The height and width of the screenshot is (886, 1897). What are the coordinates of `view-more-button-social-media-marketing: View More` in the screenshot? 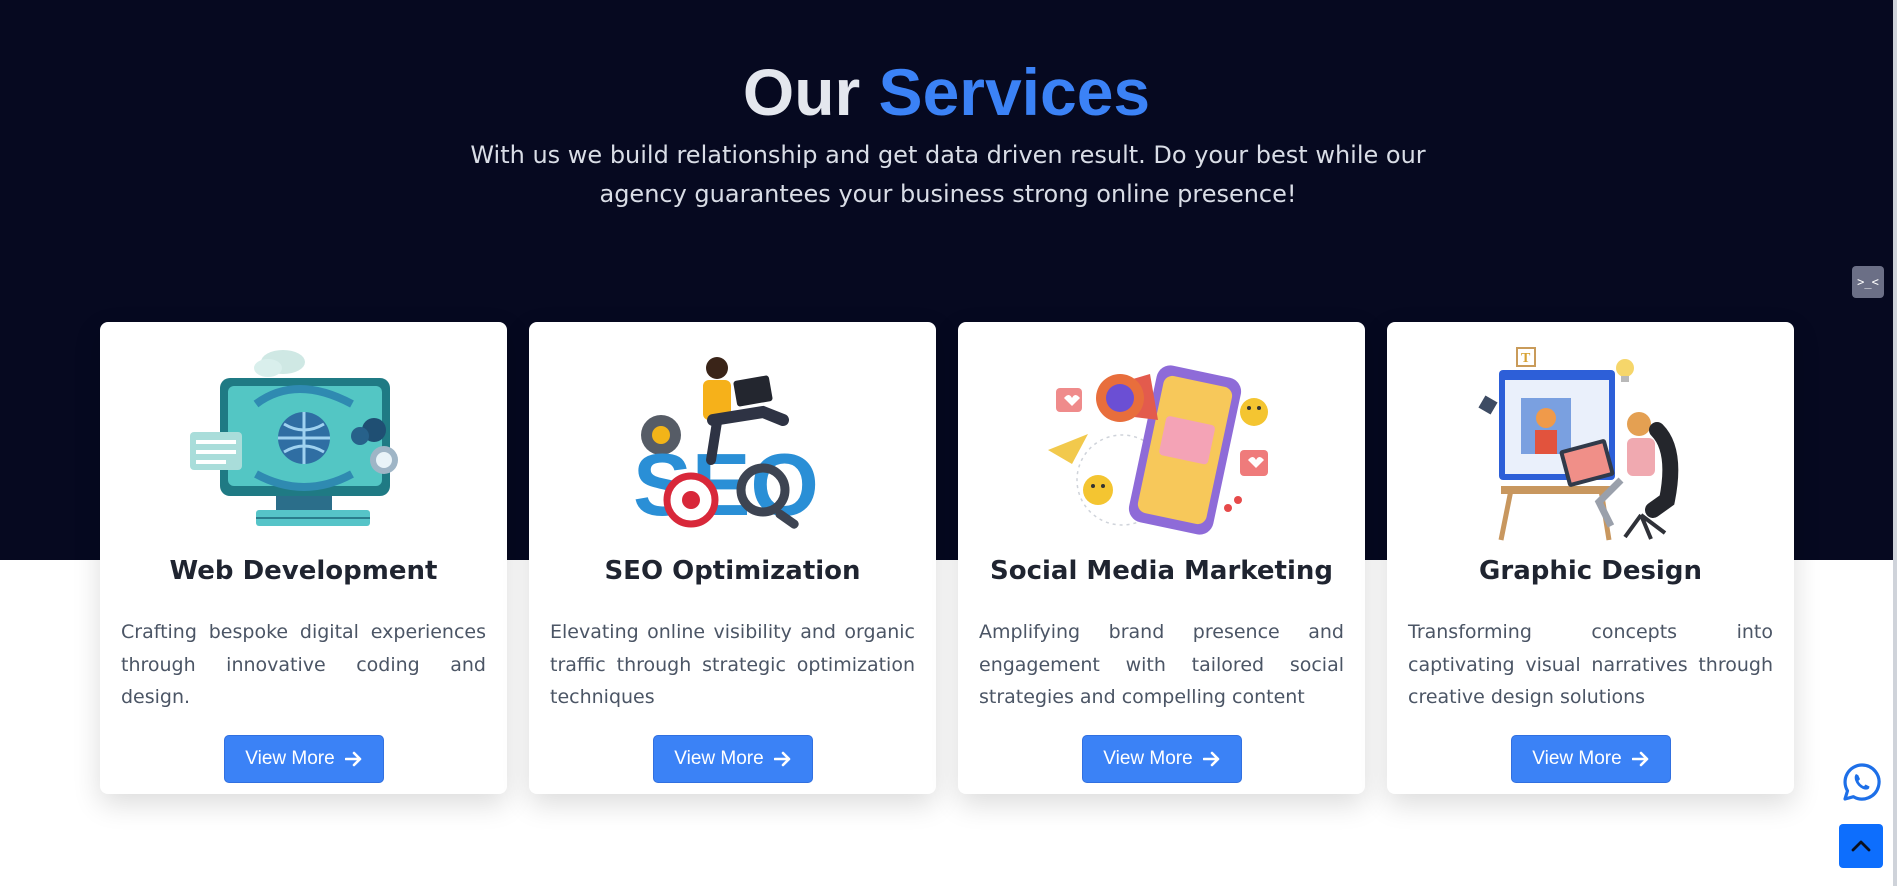 It's located at (1162, 759).